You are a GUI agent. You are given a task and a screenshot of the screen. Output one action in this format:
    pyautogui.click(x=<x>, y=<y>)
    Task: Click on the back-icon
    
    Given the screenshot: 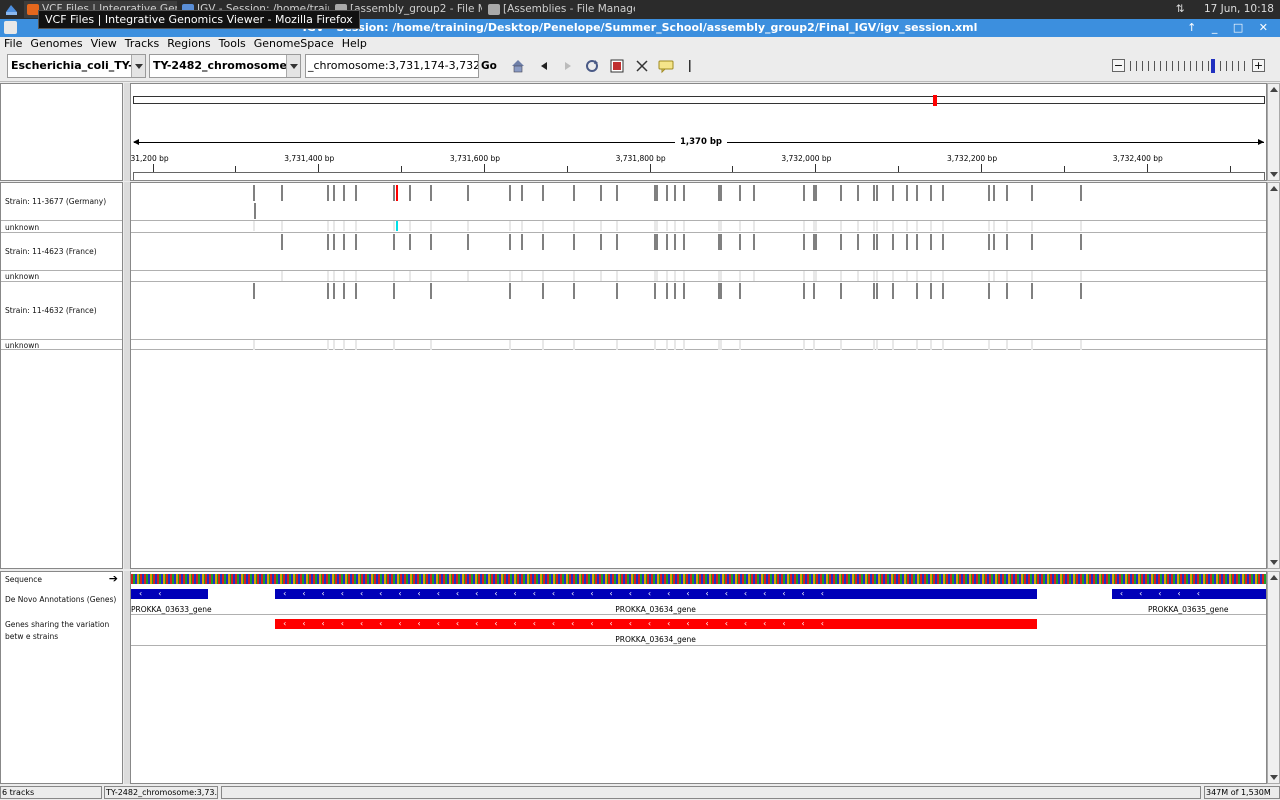 What is the action you would take?
    pyautogui.click(x=544, y=66)
    